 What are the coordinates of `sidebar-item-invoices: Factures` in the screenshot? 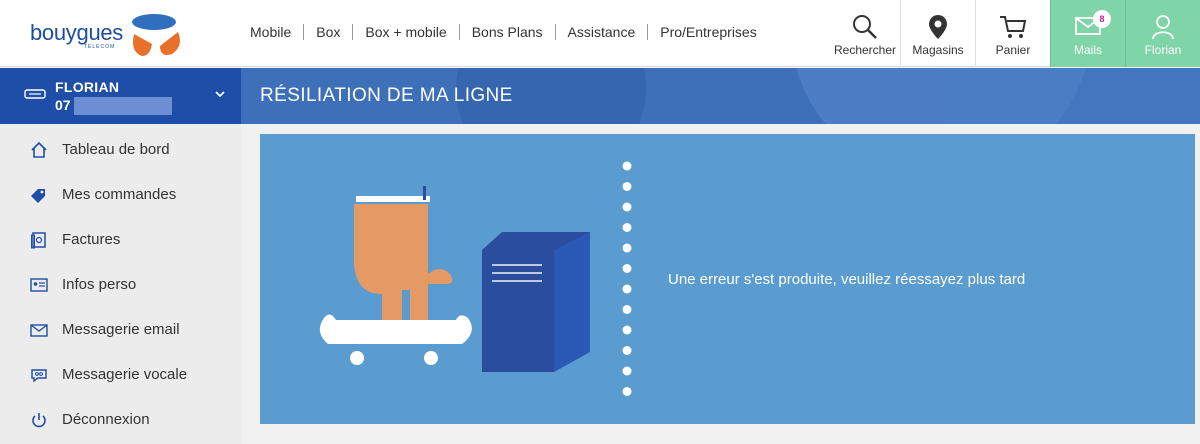 It's located at (120, 239).